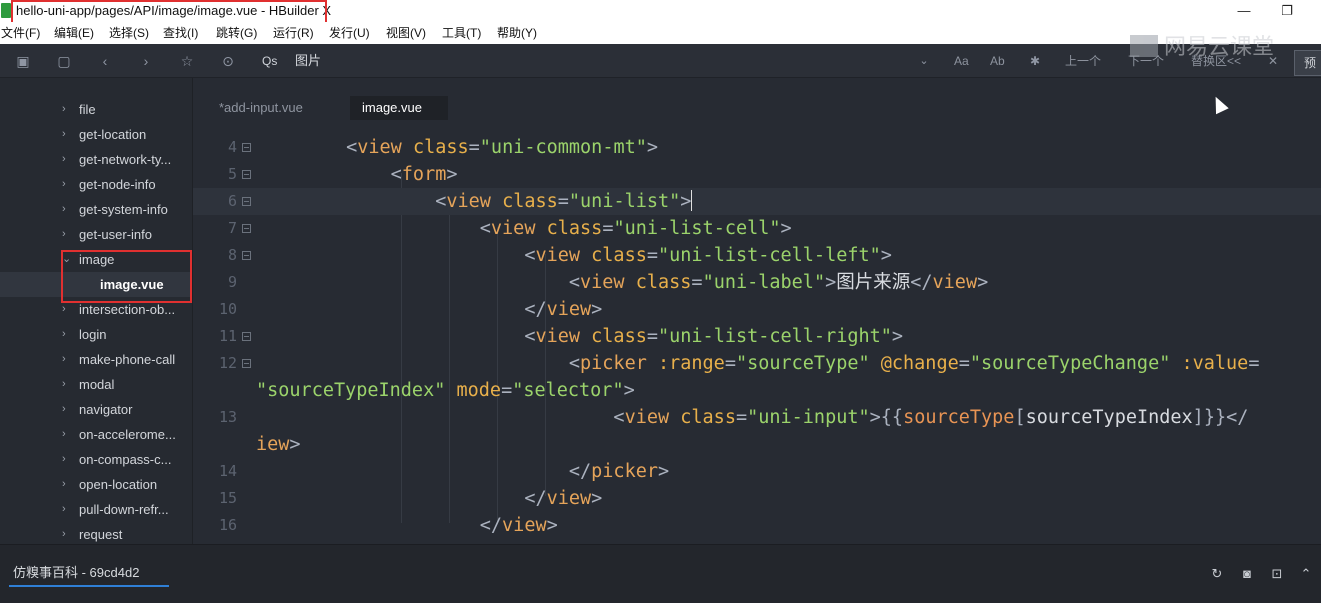 The width and height of the screenshot is (1321, 603). What do you see at coordinates (1035, 61) in the screenshot?
I see `regex-icon: ✱` at bounding box center [1035, 61].